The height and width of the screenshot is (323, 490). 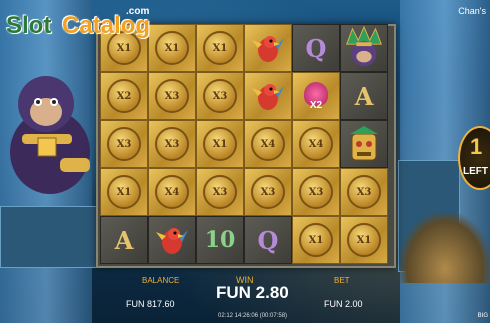 I want to click on reel-cell: 10, so click(x=220, y=240).